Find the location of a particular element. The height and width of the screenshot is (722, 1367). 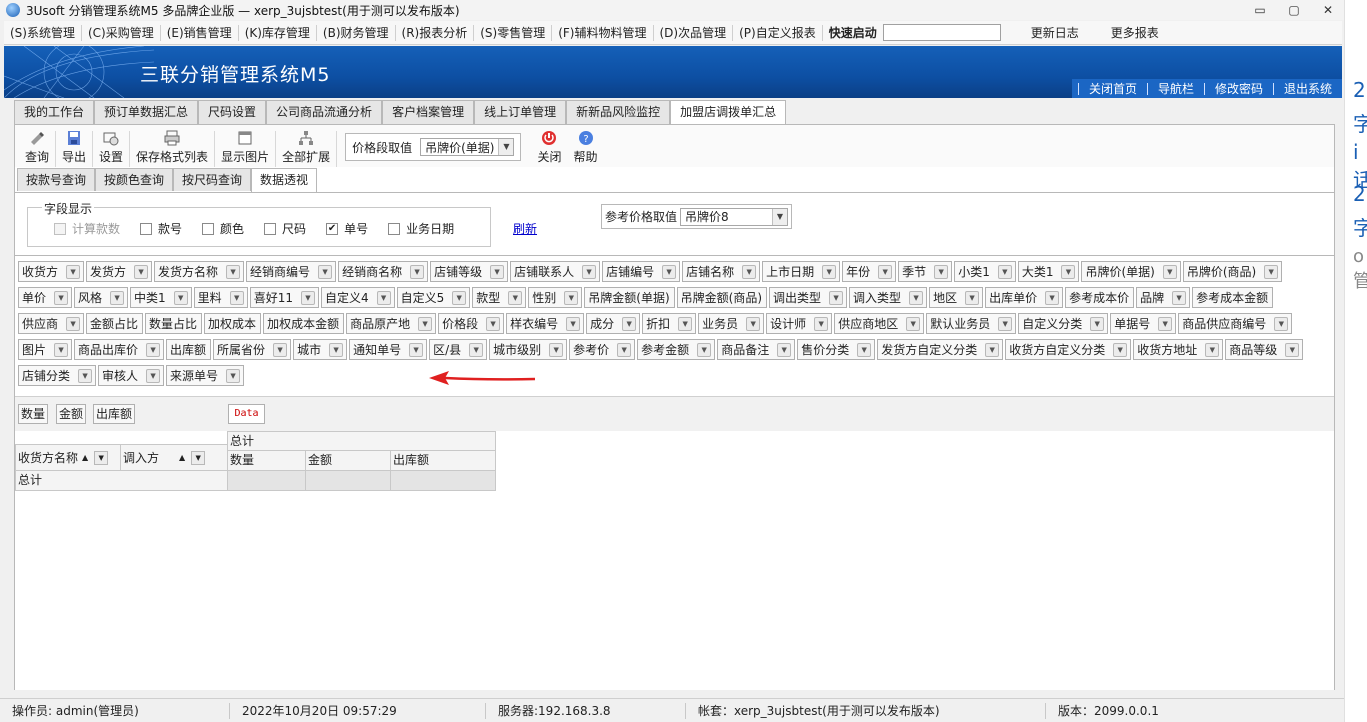

price-range-select: 吊牌价(单据) ▼ is located at coordinates (467, 147).